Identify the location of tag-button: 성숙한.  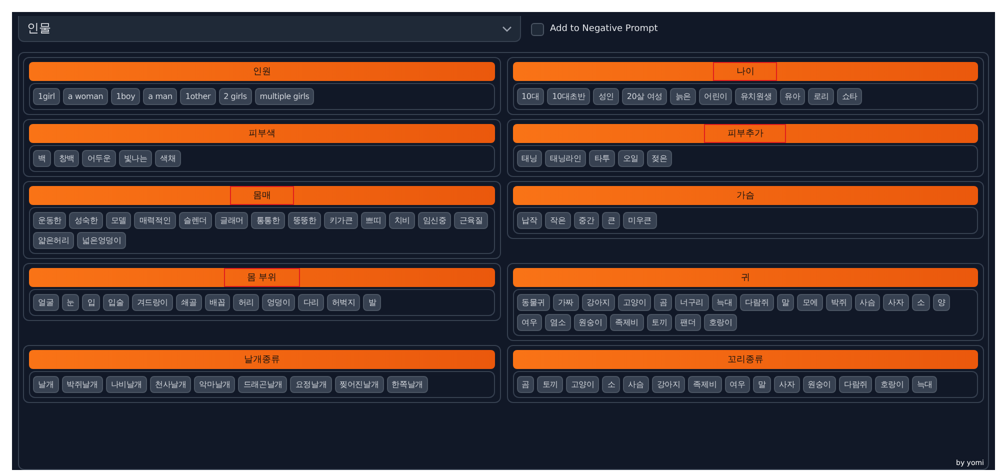
(86, 220).